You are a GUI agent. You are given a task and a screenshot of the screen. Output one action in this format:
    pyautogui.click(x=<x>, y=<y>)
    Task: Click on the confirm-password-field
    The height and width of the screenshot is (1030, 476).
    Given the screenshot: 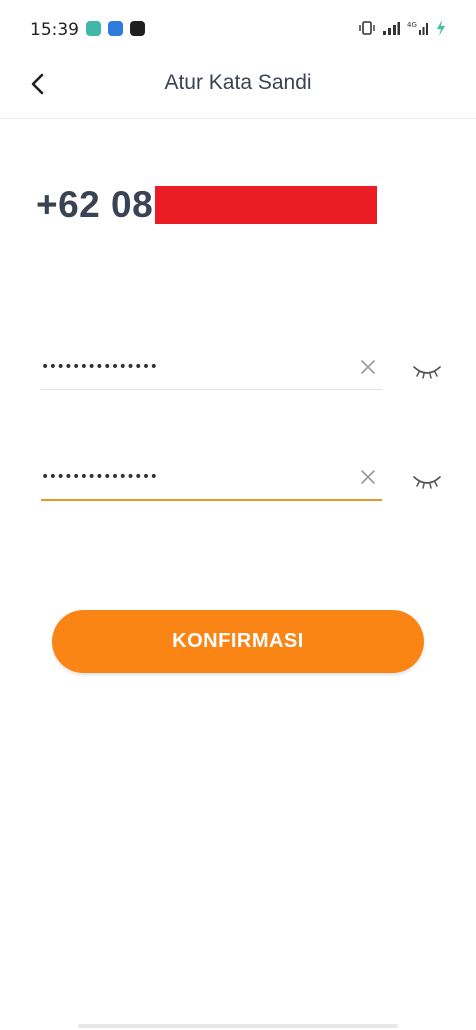 What is the action you would take?
    pyautogui.click(x=211, y=479)
    